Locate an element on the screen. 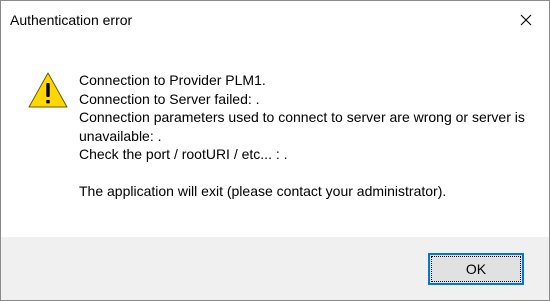 The width and height of the screenshot is (550, 301). dialog-title: Authentication error is located at coordinates (71, 20).